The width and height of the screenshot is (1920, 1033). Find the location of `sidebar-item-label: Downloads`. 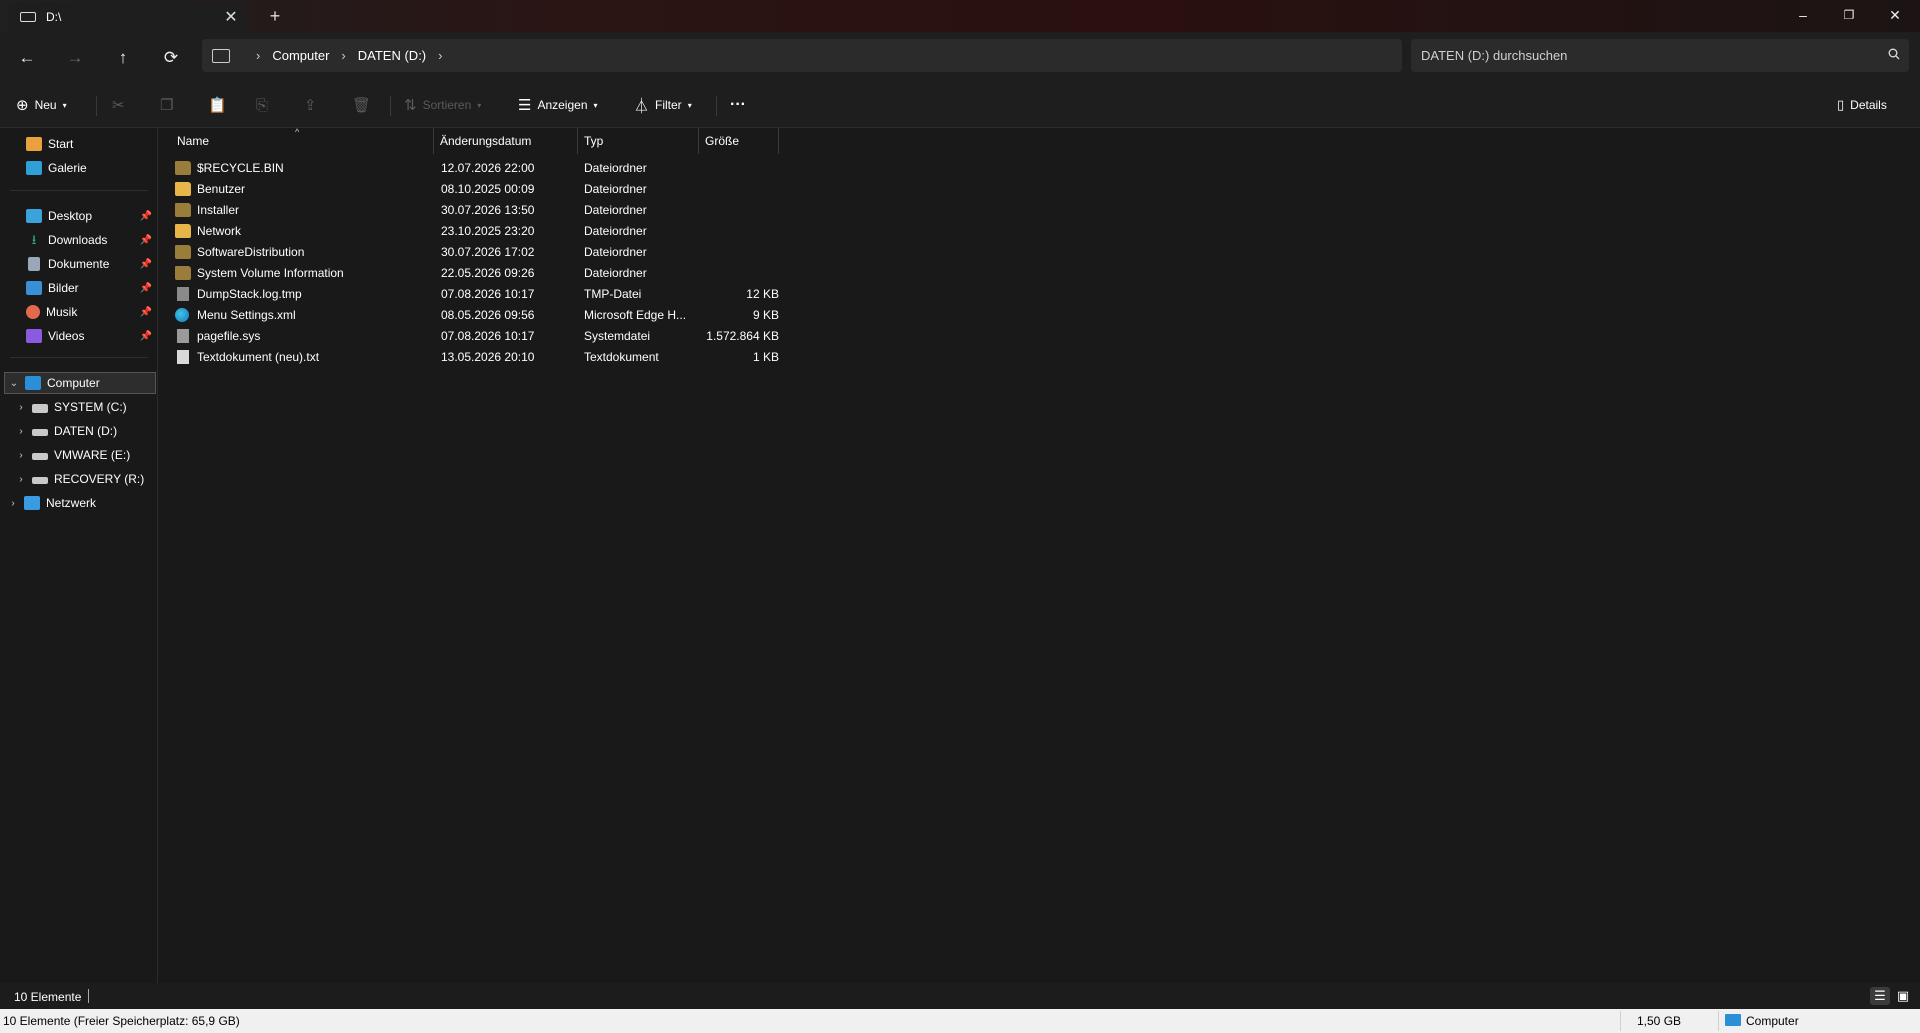

sidebar-item-label: Downloads is located at coordinates (78, 240).